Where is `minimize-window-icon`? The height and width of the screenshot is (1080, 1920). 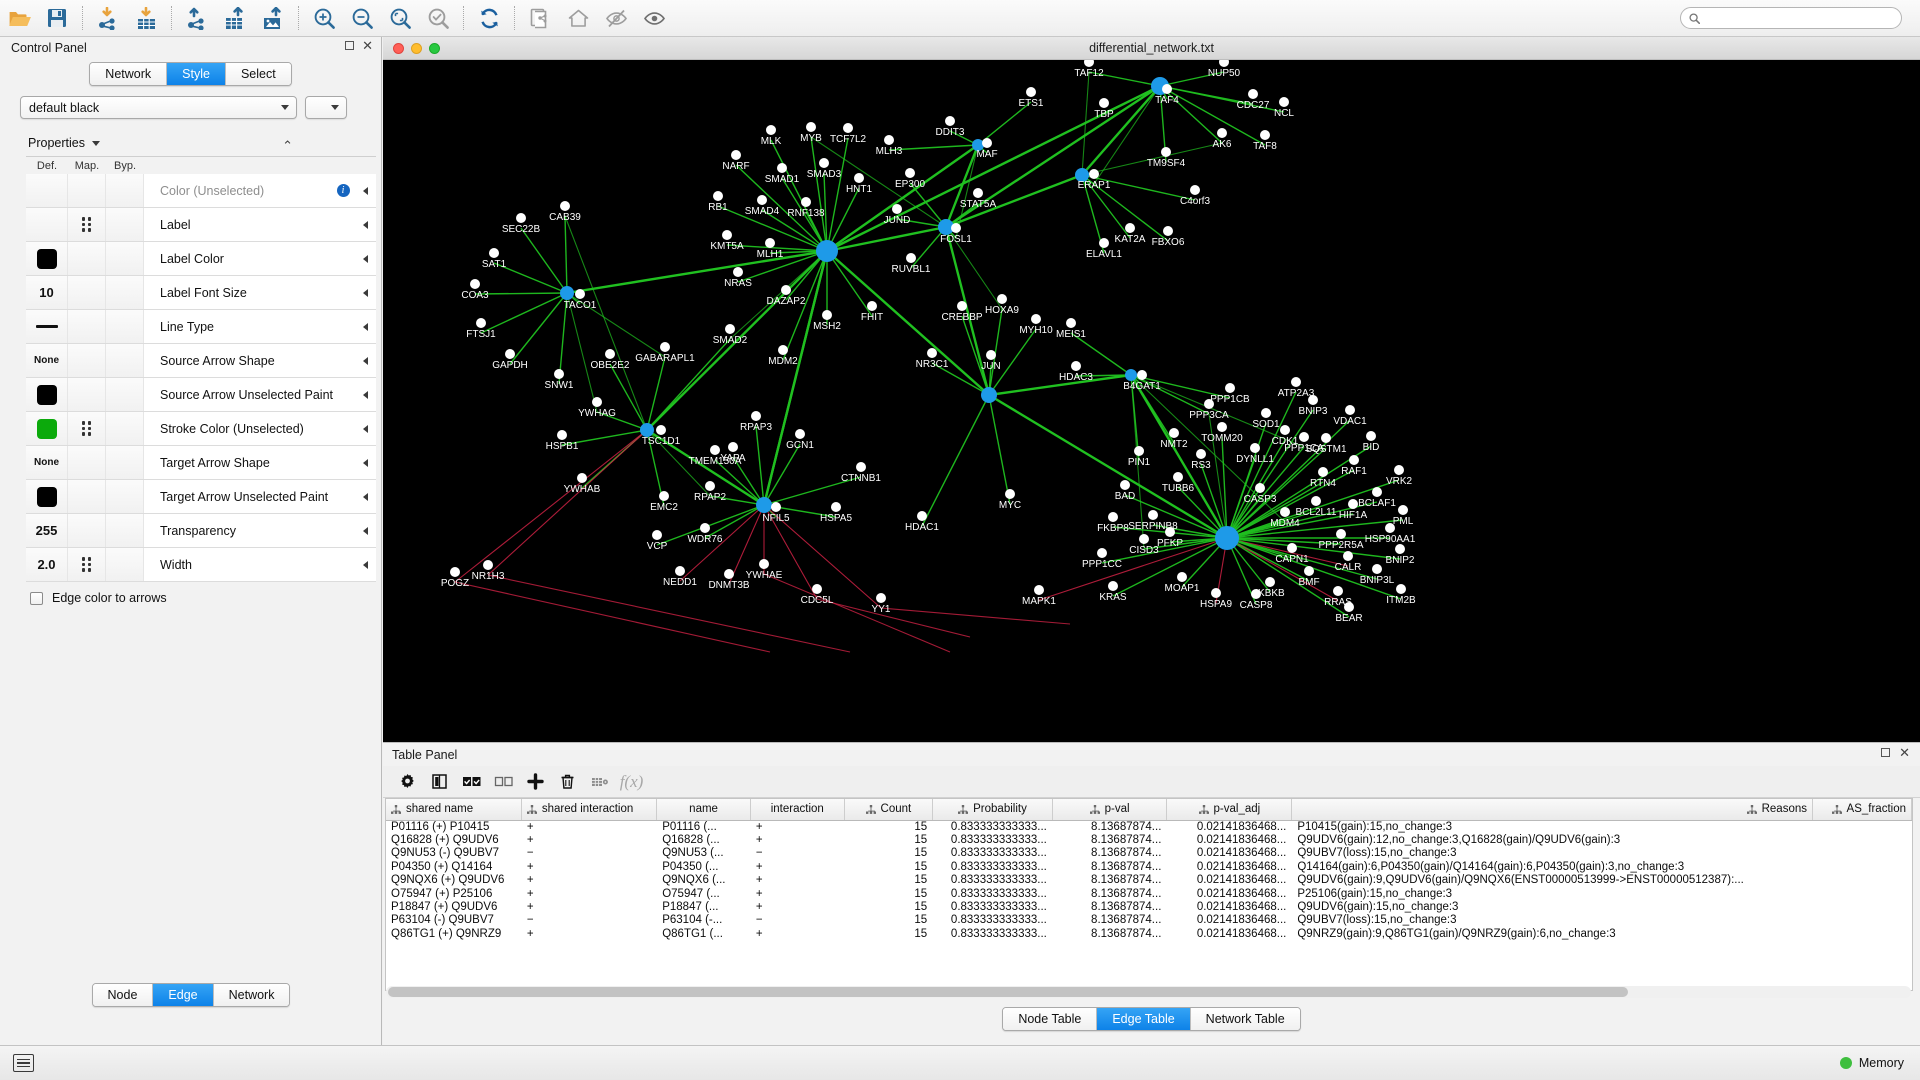
minimize-window-icon is located at coordinates (416, 48).